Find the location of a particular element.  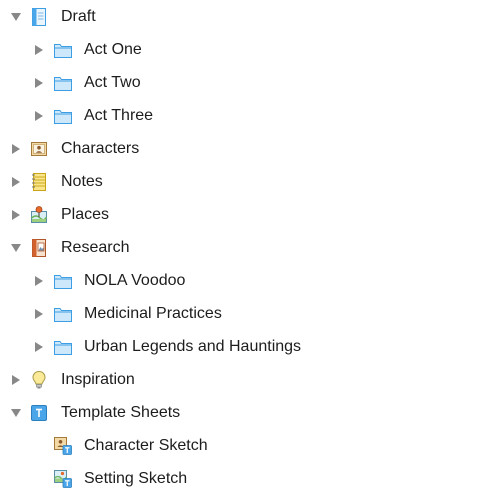

setting-sketch-icon is located at coordinates (63, 479).